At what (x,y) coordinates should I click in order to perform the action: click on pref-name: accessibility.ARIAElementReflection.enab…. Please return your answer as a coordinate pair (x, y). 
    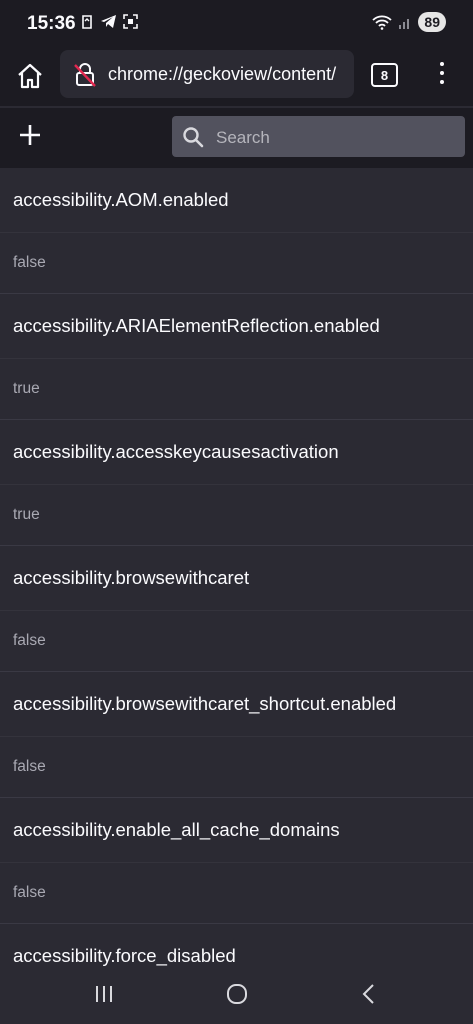
    Looking at the image, I should click on (236, 325).